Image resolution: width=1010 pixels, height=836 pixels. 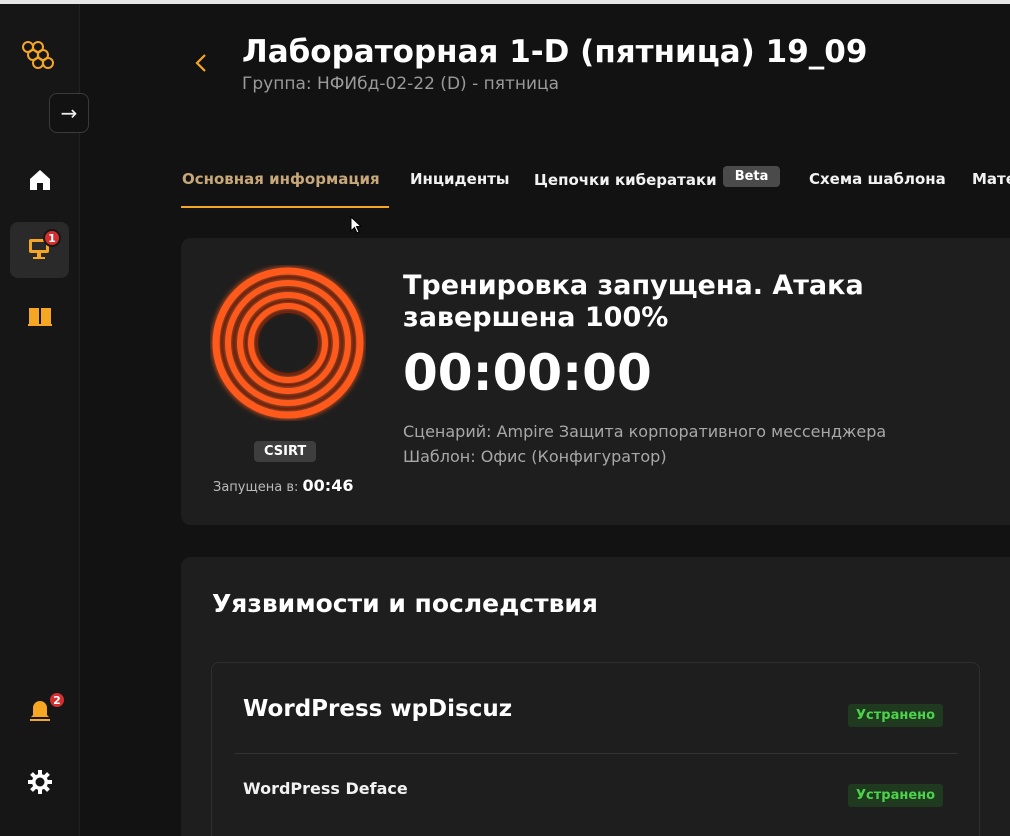 I want to click on notifications-button: 2, so click(x=39, y=712).